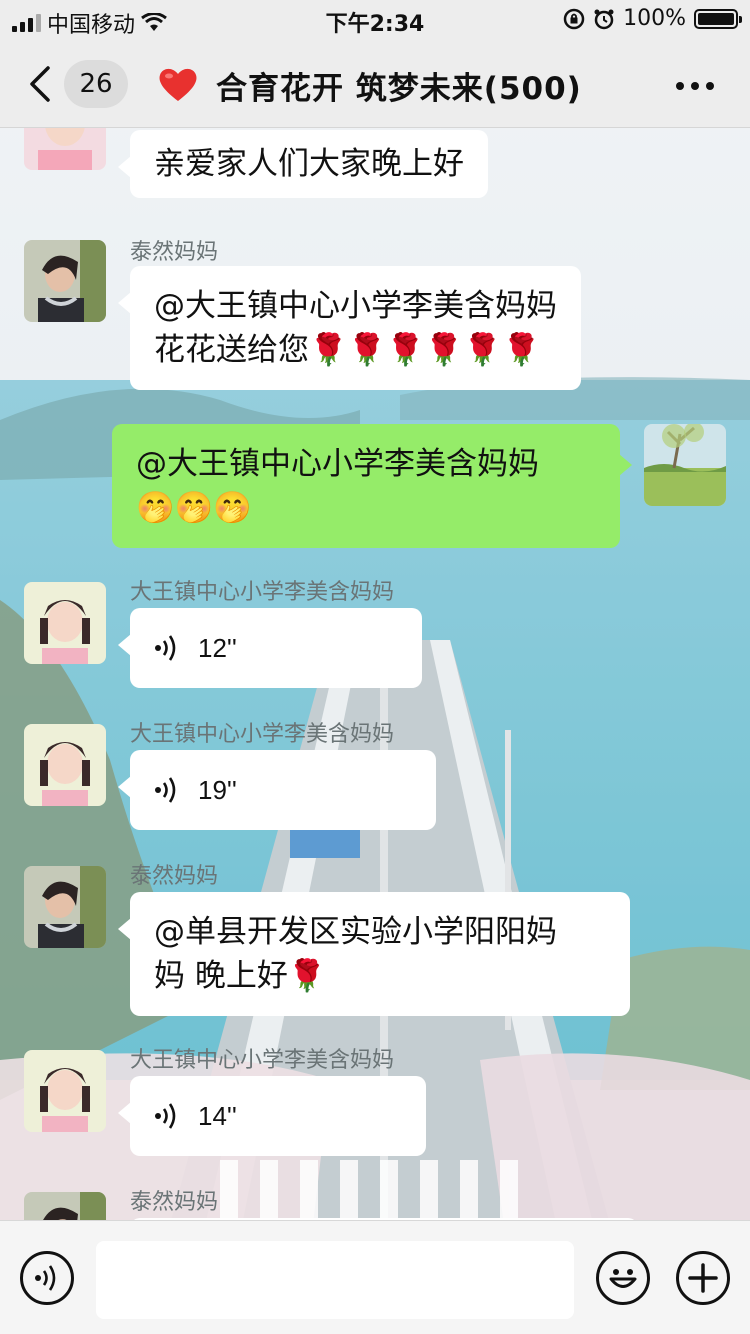 The height and width of the screenshot is (1334, 750). I want to click on plus-glyph, so click(703, 1278).